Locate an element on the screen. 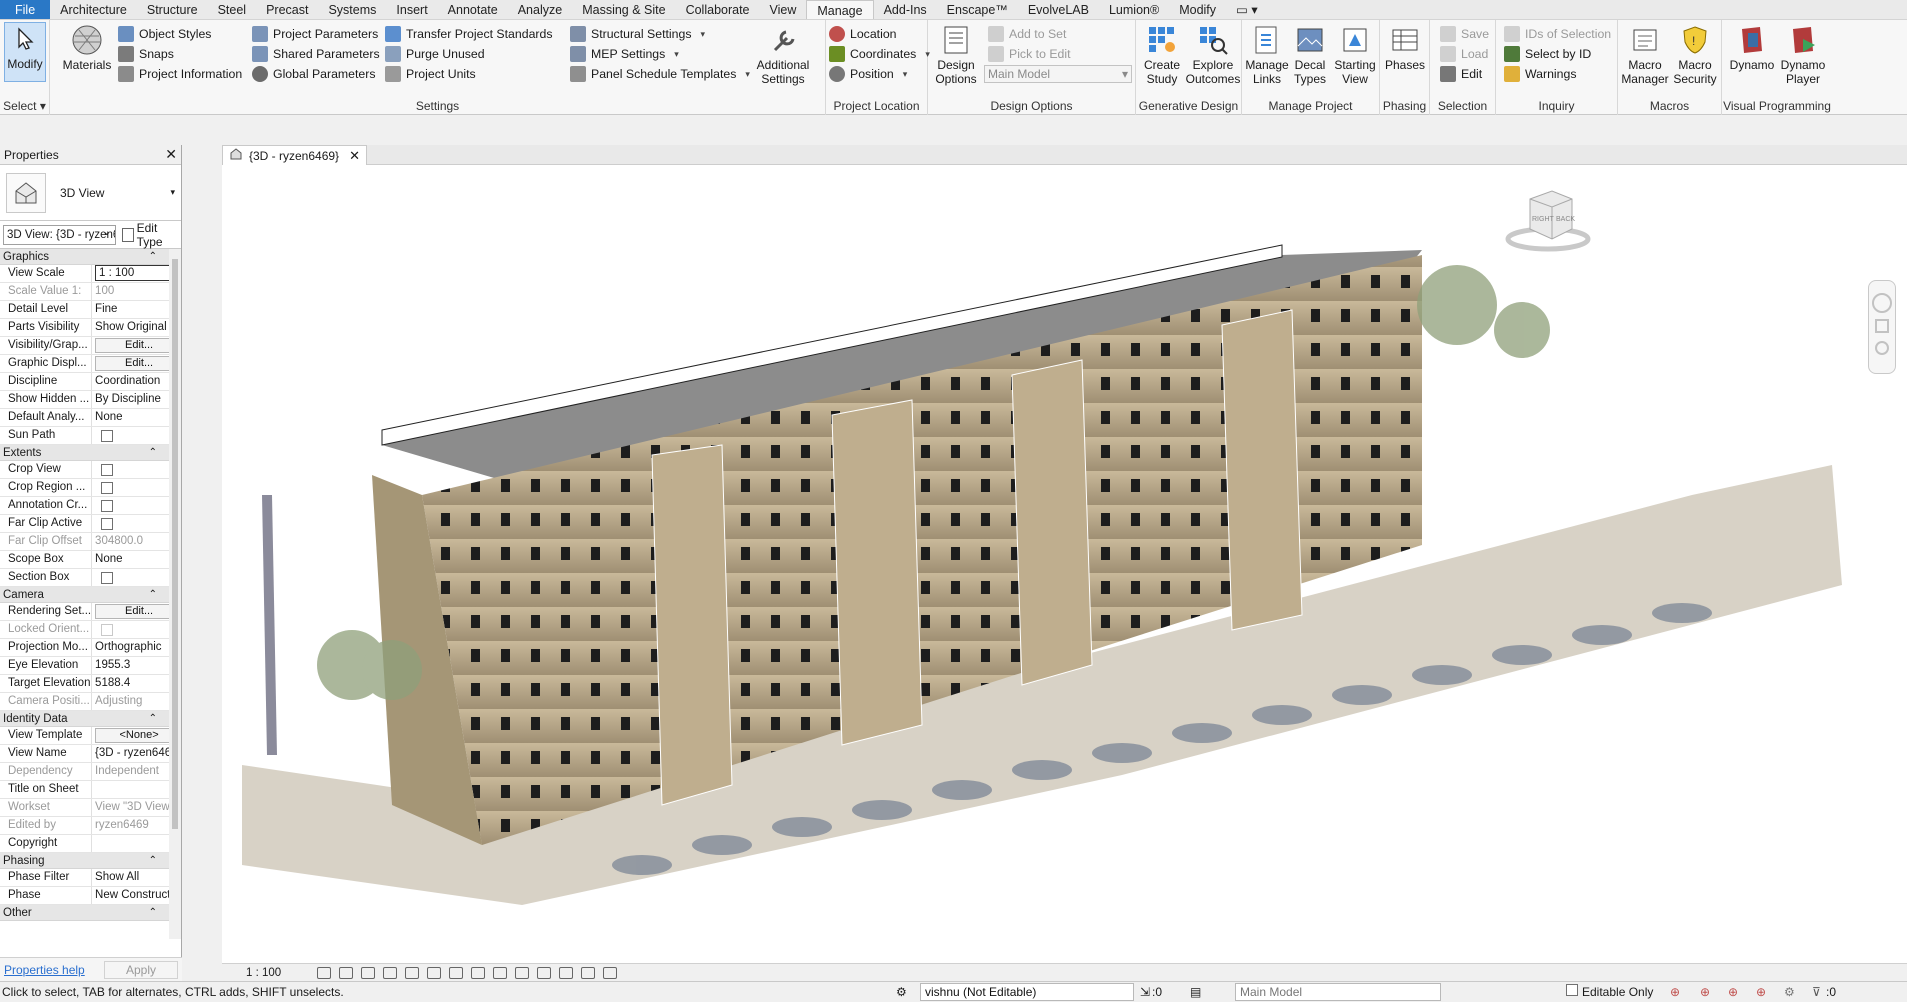  save-selection-button: Save is located at coordinates (1464, 34).